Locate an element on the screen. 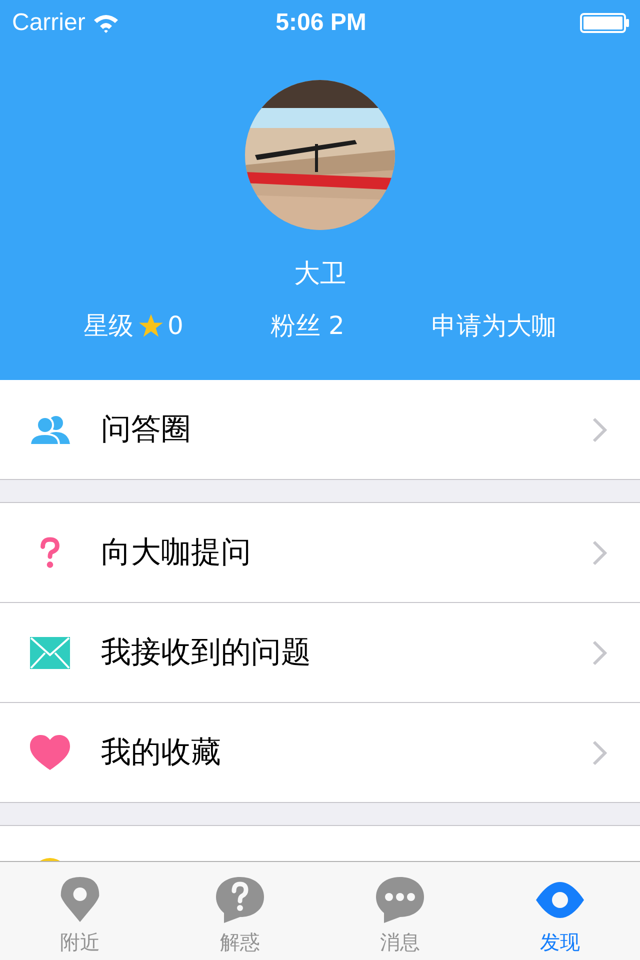 This screenshot has width=640, height=960. tab: 附近 is located at coordinates (80, 911).